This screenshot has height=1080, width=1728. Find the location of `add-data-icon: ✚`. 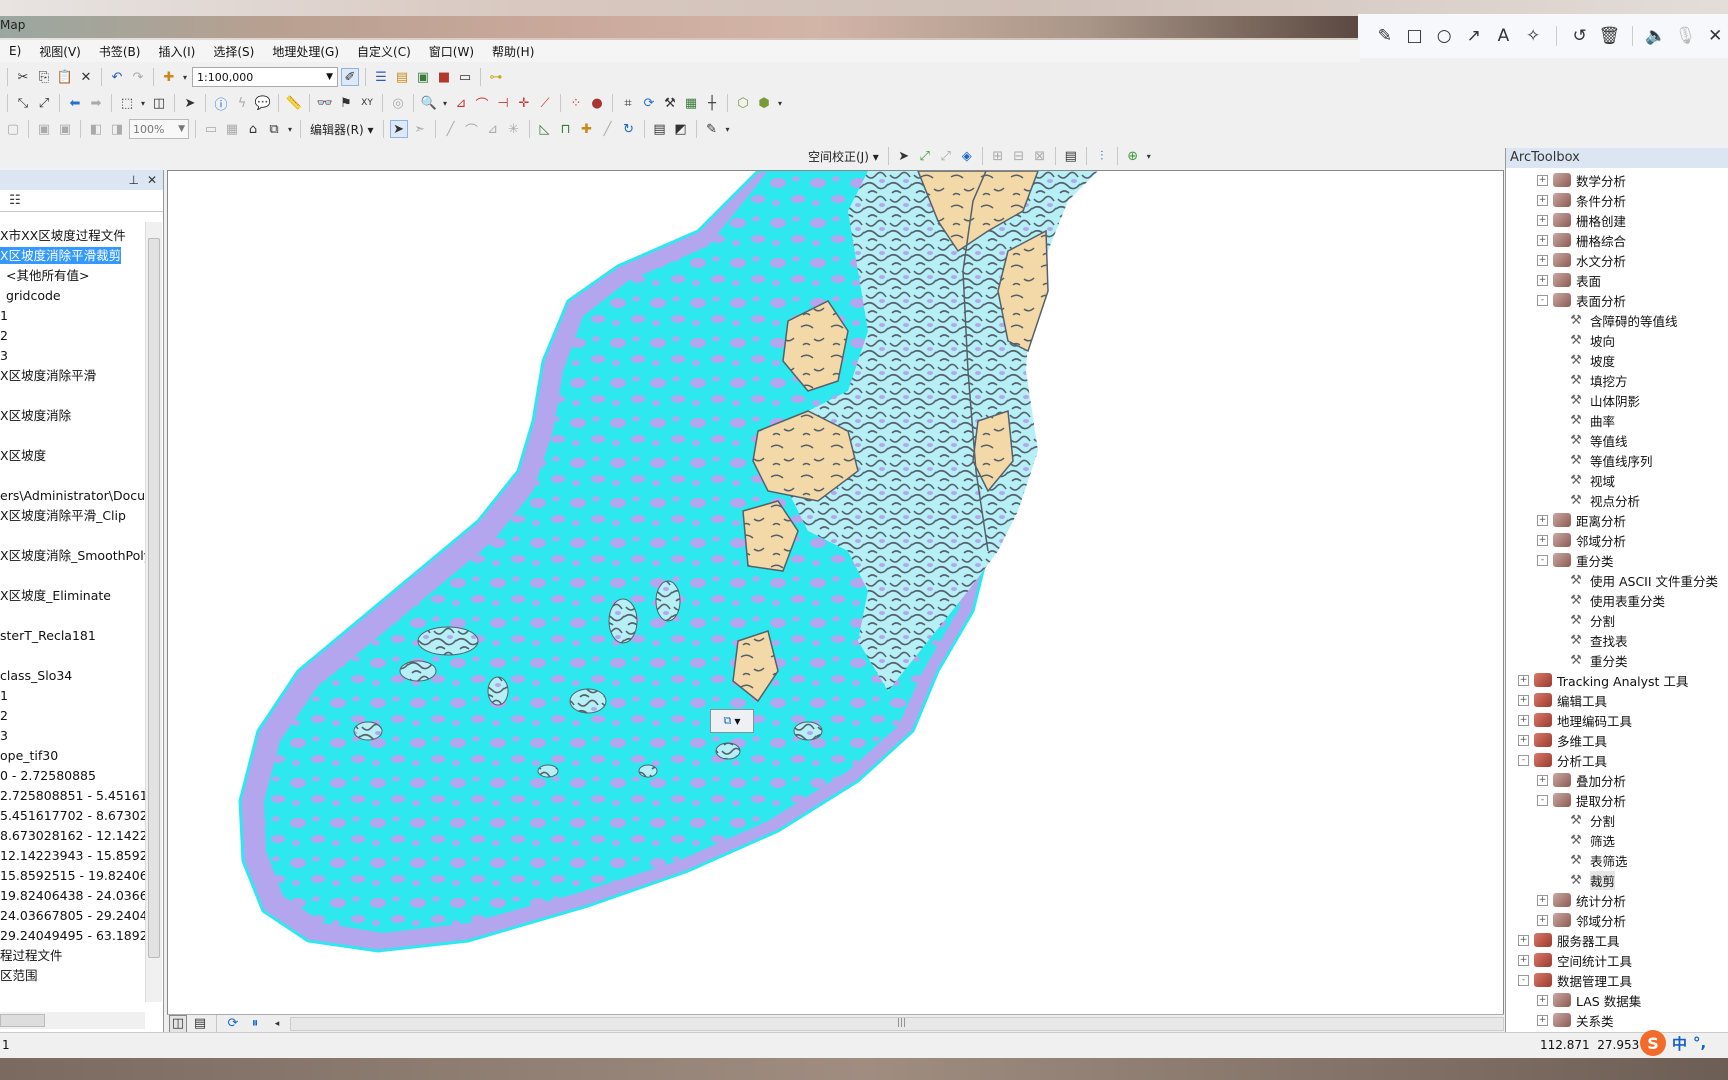

add-data-icon: ✚ is located at coordinates (169, 77).